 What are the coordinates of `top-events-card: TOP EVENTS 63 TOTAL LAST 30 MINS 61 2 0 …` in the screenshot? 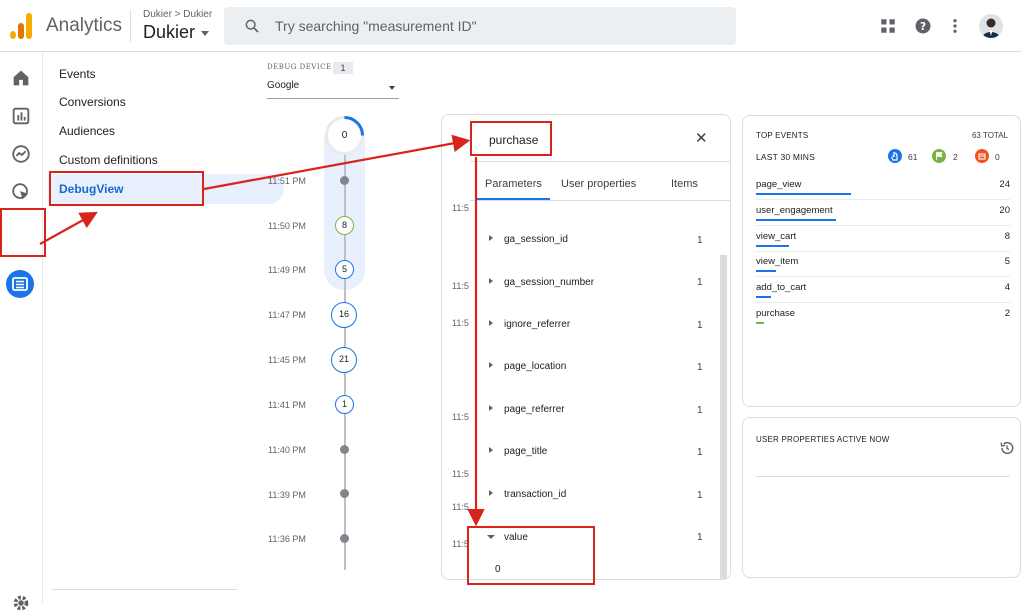 It's located at (881, 261).